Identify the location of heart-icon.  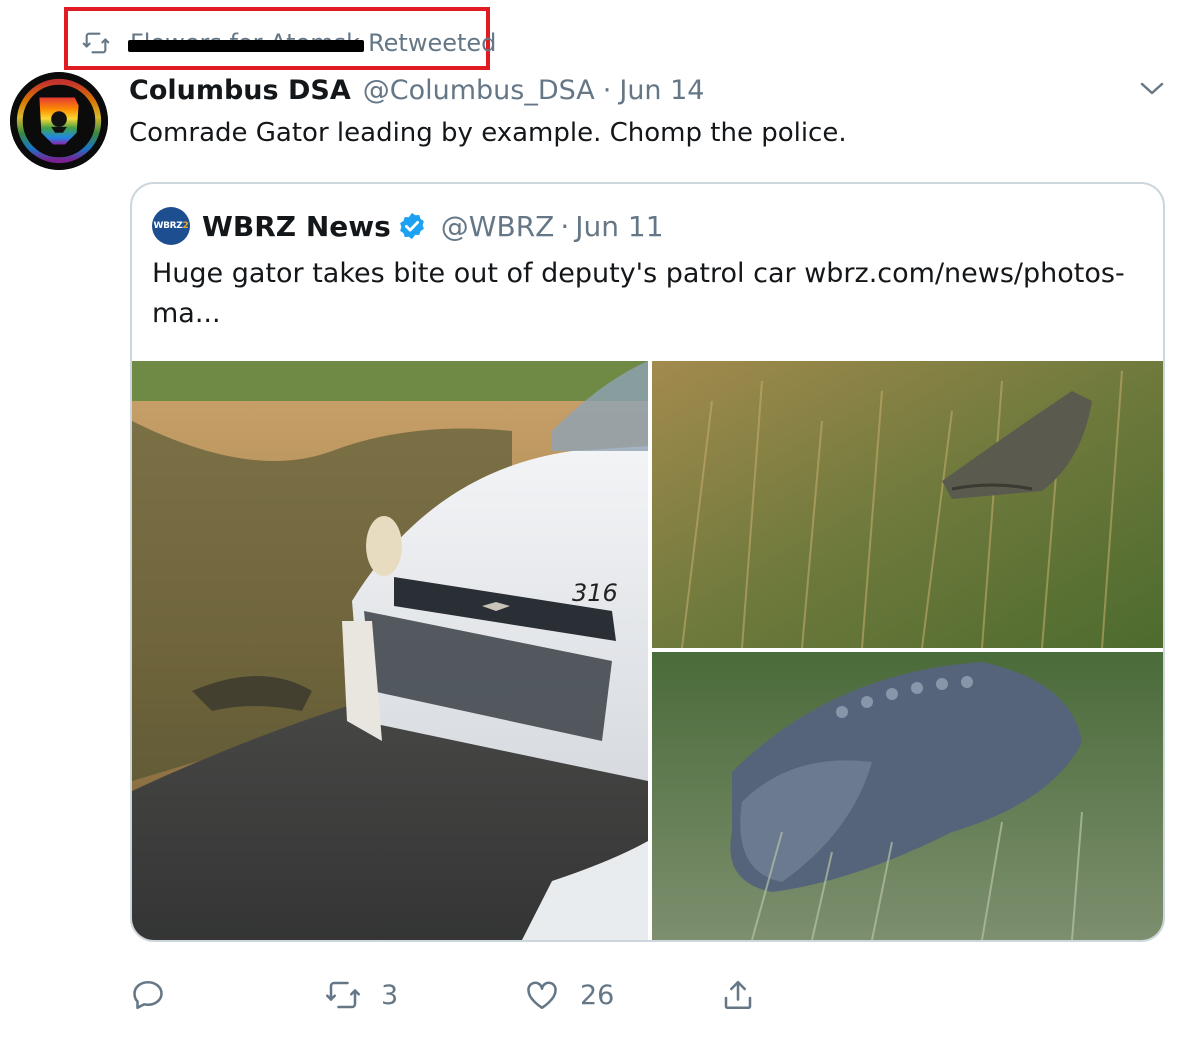
(542, 995).